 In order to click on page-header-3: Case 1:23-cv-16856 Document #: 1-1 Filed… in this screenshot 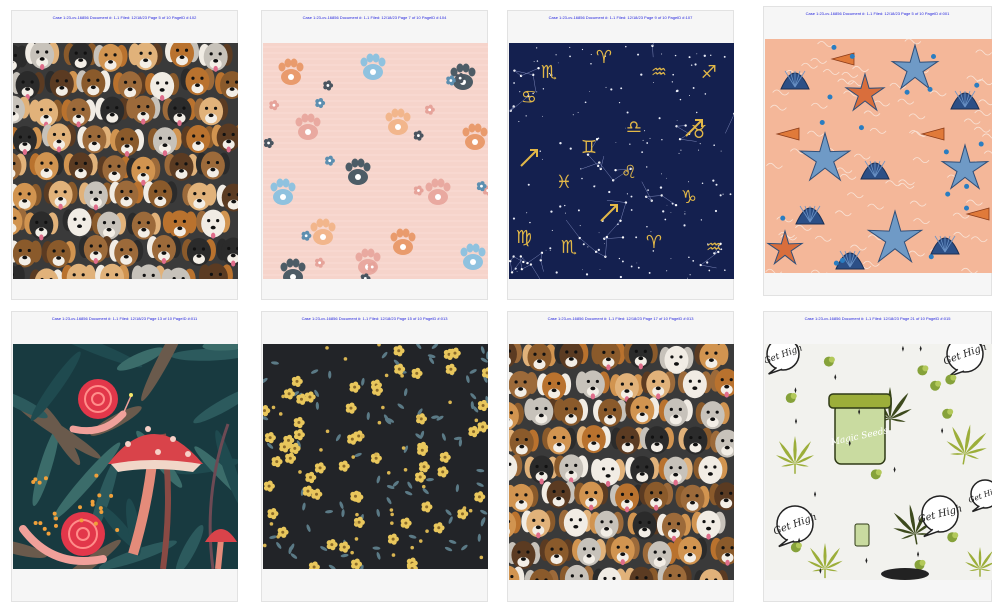, I will do `click(620, 17)`.